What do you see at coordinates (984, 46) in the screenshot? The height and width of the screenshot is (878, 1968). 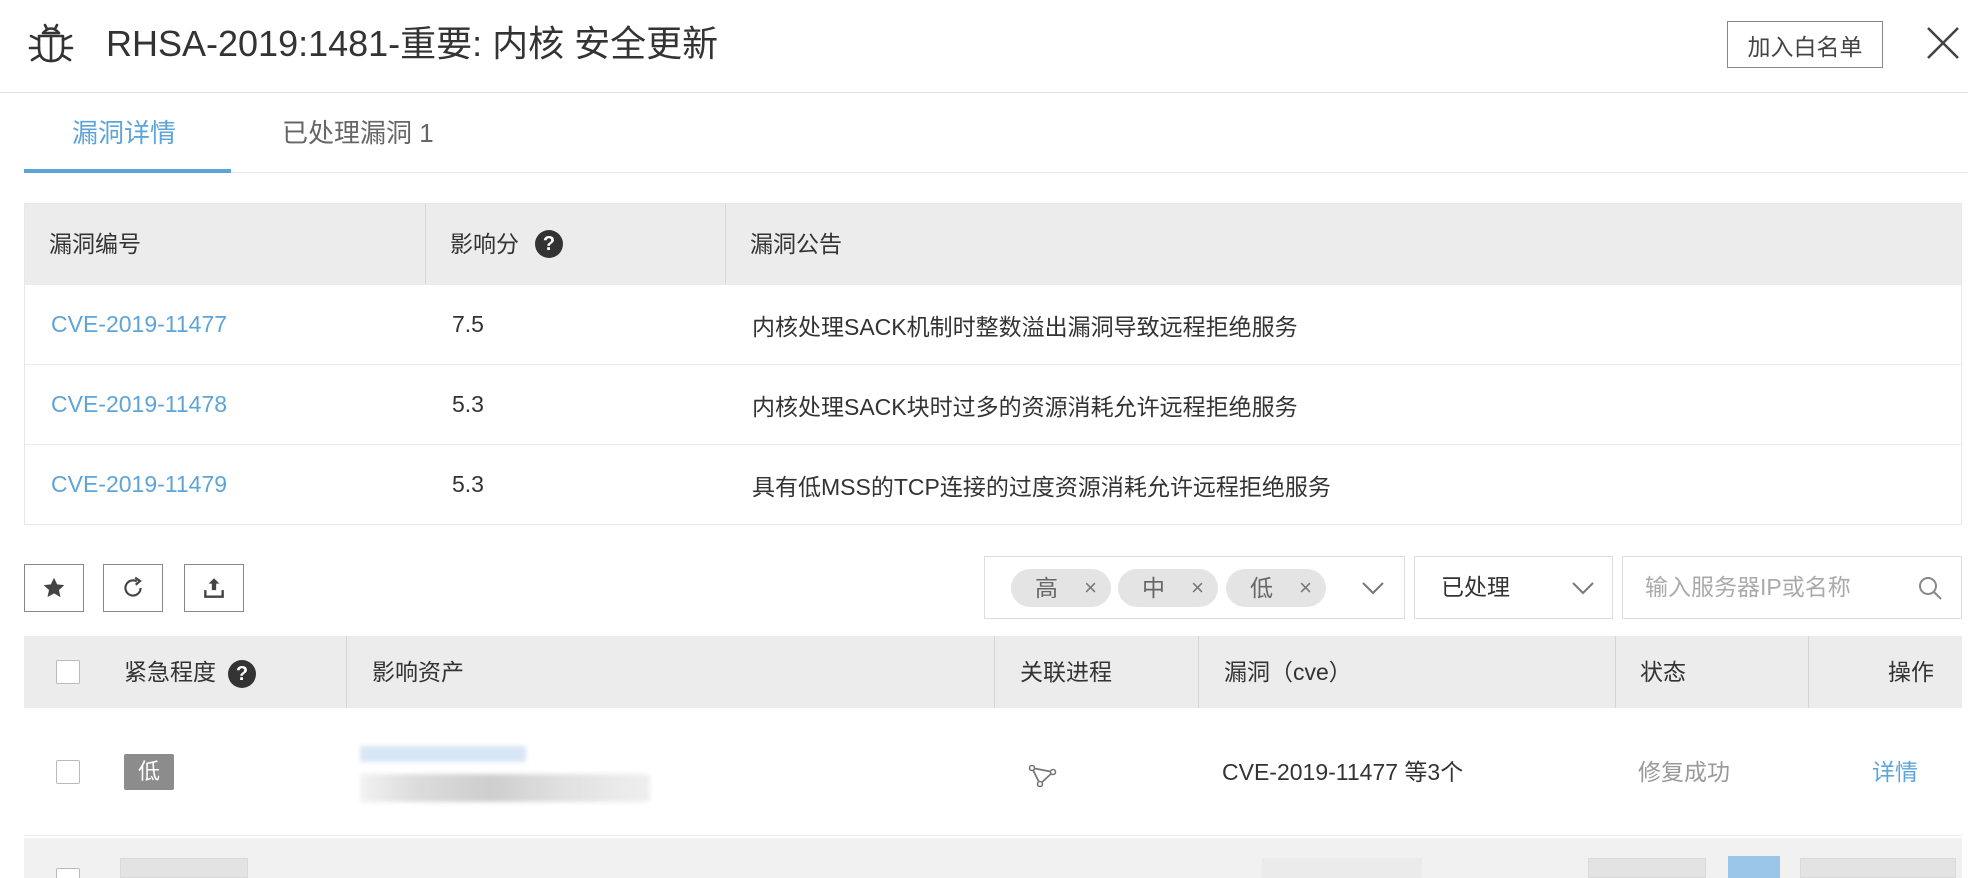 I see `dialog-header: RHSA-2019:1481-重要: 内核 安全更新 加入白名单` at bounding box center [984, 46].